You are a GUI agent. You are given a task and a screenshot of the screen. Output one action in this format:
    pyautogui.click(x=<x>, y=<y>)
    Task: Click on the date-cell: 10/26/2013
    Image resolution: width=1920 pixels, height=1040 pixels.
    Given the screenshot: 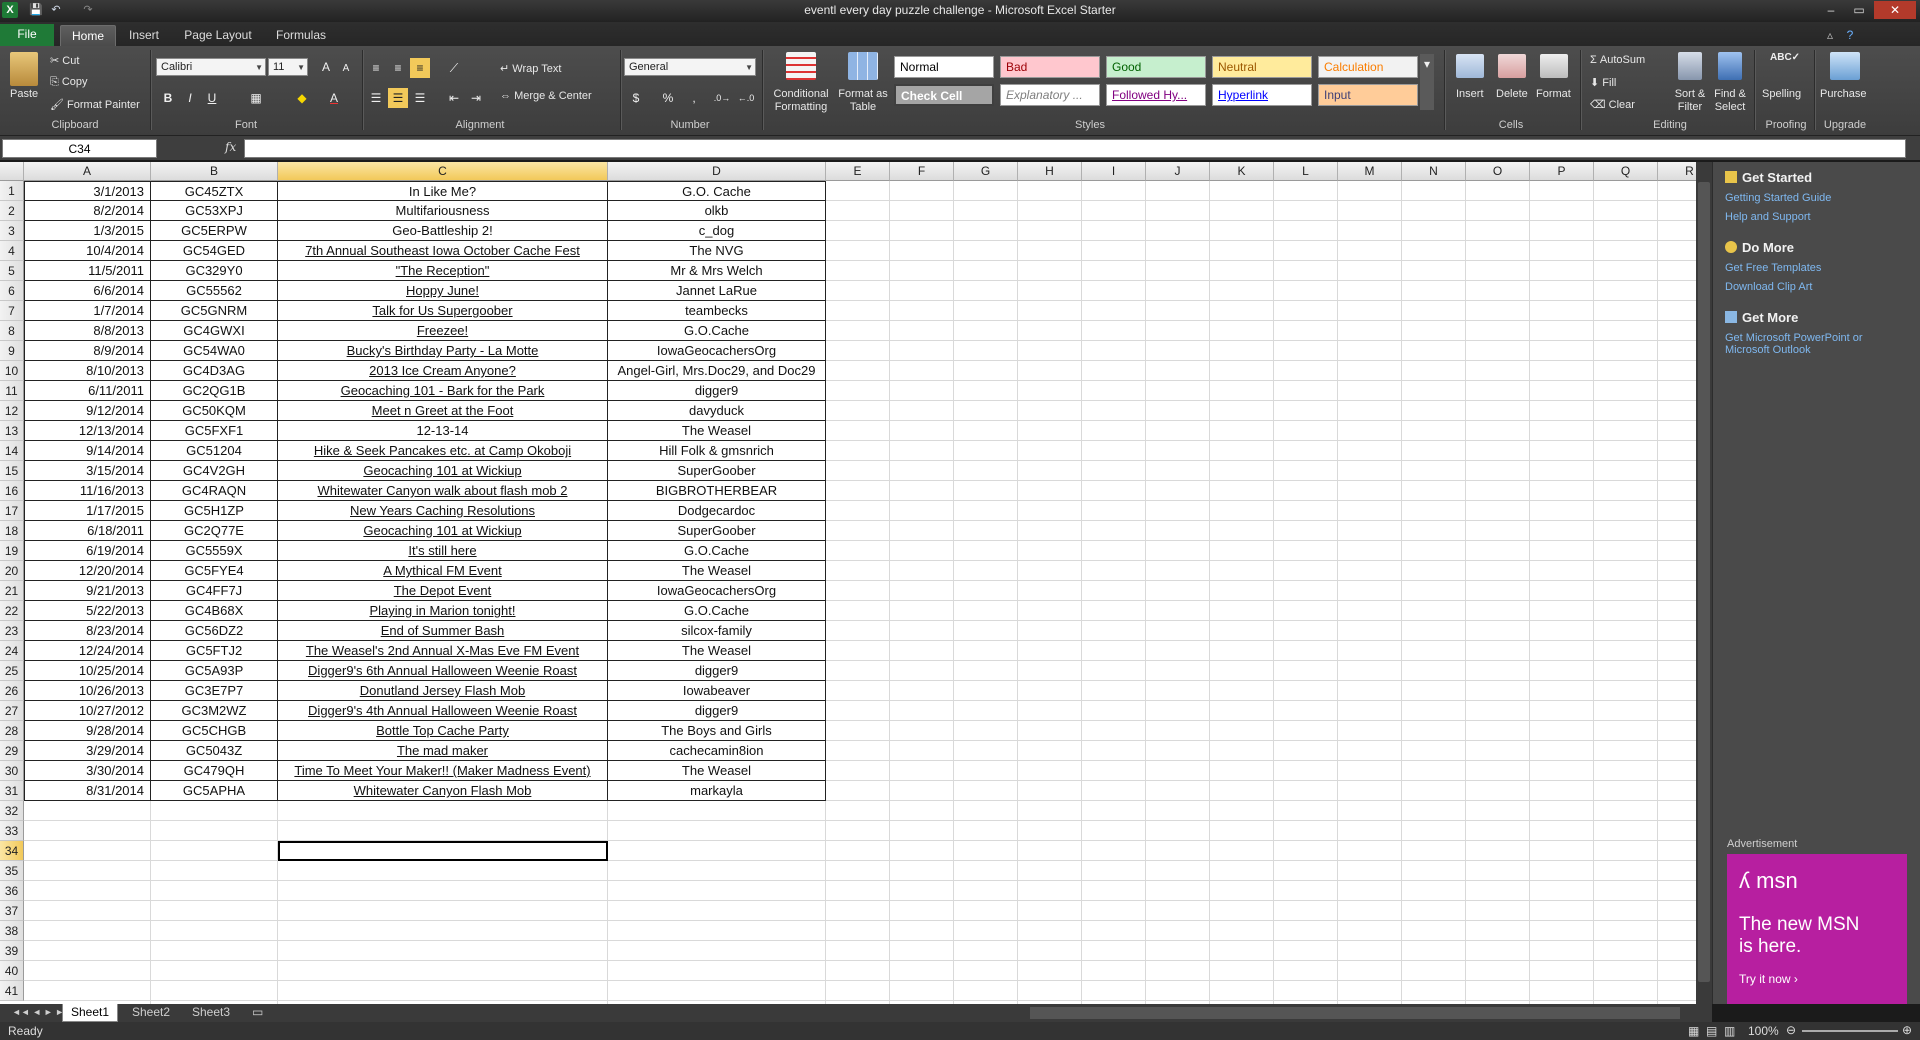 What is the action you would take?
    pyautogui.click(x=87, y=691)
    